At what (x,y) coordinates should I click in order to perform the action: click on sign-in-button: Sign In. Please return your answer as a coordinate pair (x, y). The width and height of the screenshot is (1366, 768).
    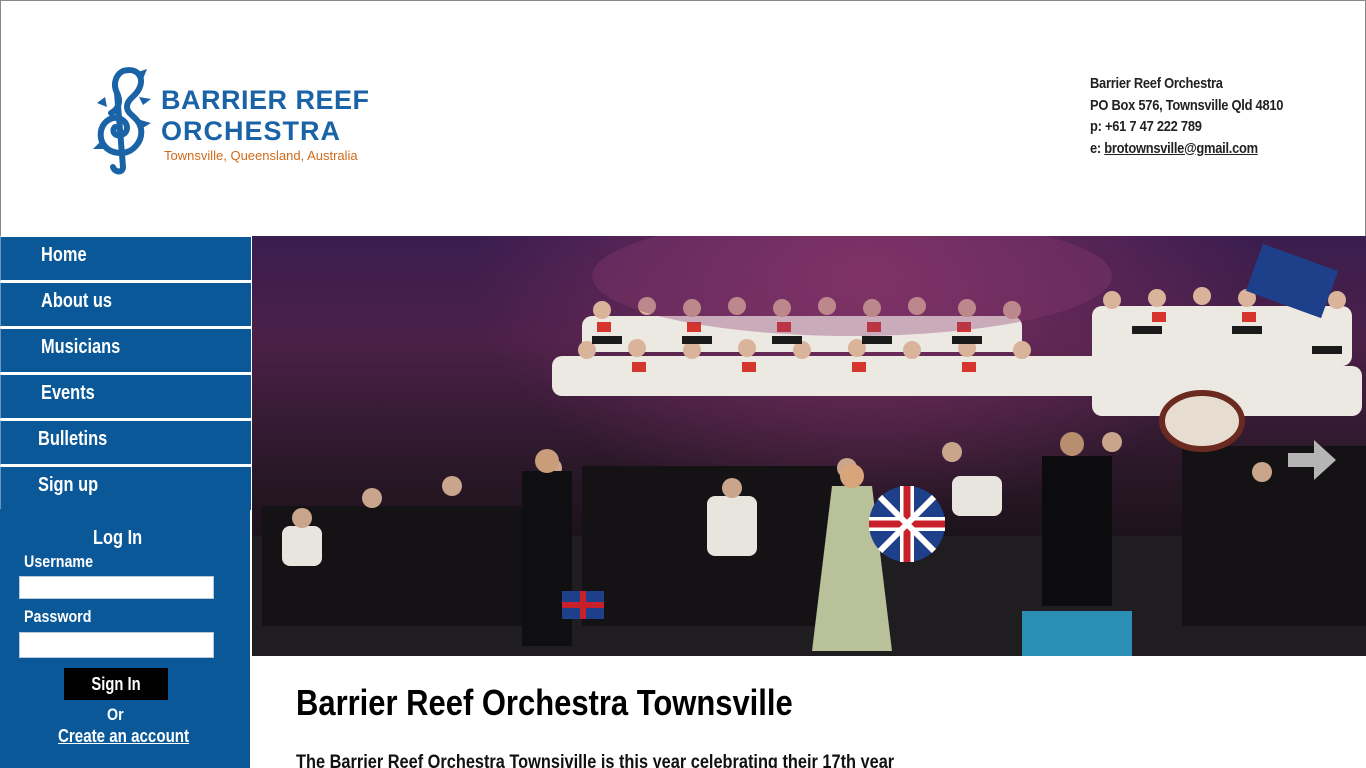
    Looking at the image, I should click on (116, 684).